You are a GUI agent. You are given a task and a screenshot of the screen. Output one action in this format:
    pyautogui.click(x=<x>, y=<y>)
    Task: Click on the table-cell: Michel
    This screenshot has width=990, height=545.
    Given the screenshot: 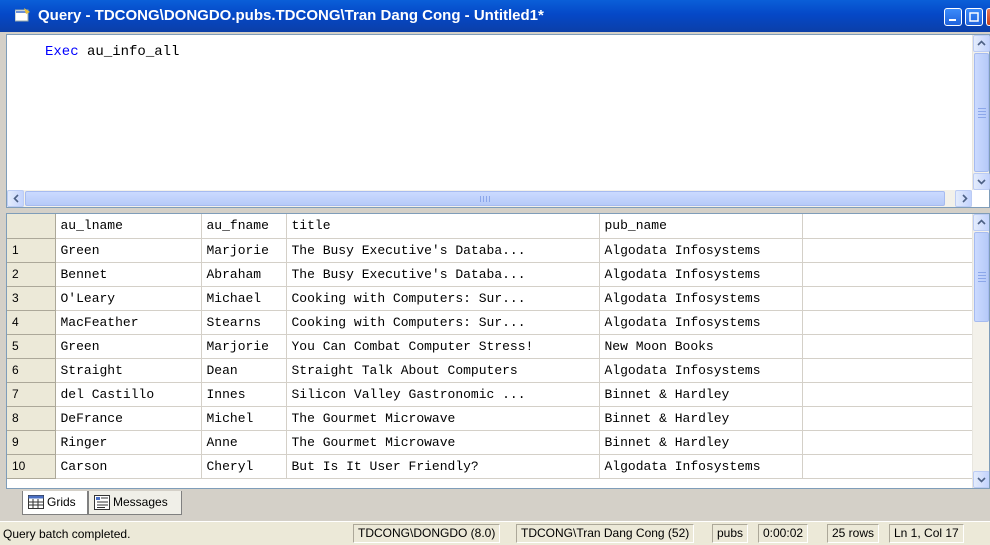 What is the action you would take?
    pyautogui.click(x=244, y=418)
    